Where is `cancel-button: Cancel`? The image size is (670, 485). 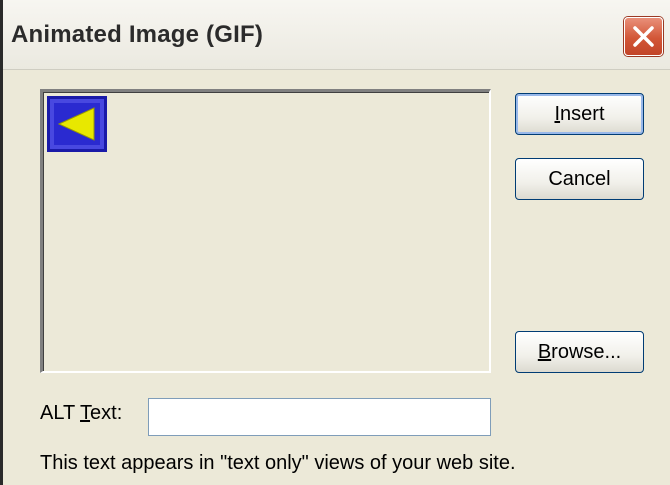
cancel-button: Cancel is located at coordinates (579, 179).